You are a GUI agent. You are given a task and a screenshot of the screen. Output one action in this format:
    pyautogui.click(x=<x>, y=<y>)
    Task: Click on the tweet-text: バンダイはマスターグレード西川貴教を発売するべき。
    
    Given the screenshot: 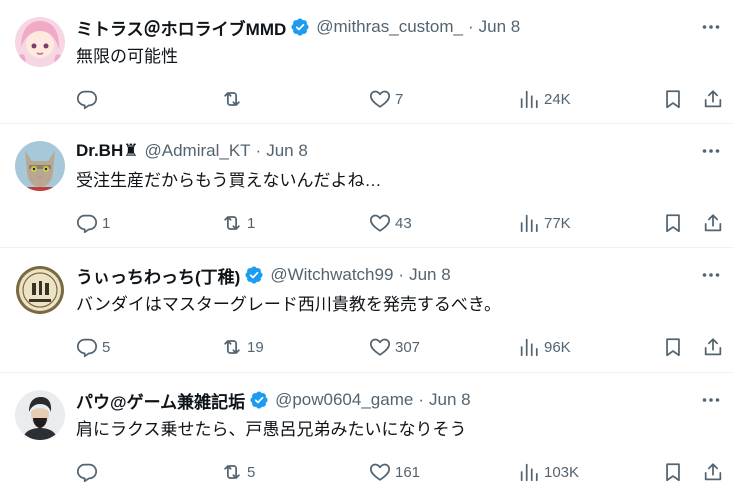 What is the action you would take?
    pyautogui.click(x=288, y=304)
    